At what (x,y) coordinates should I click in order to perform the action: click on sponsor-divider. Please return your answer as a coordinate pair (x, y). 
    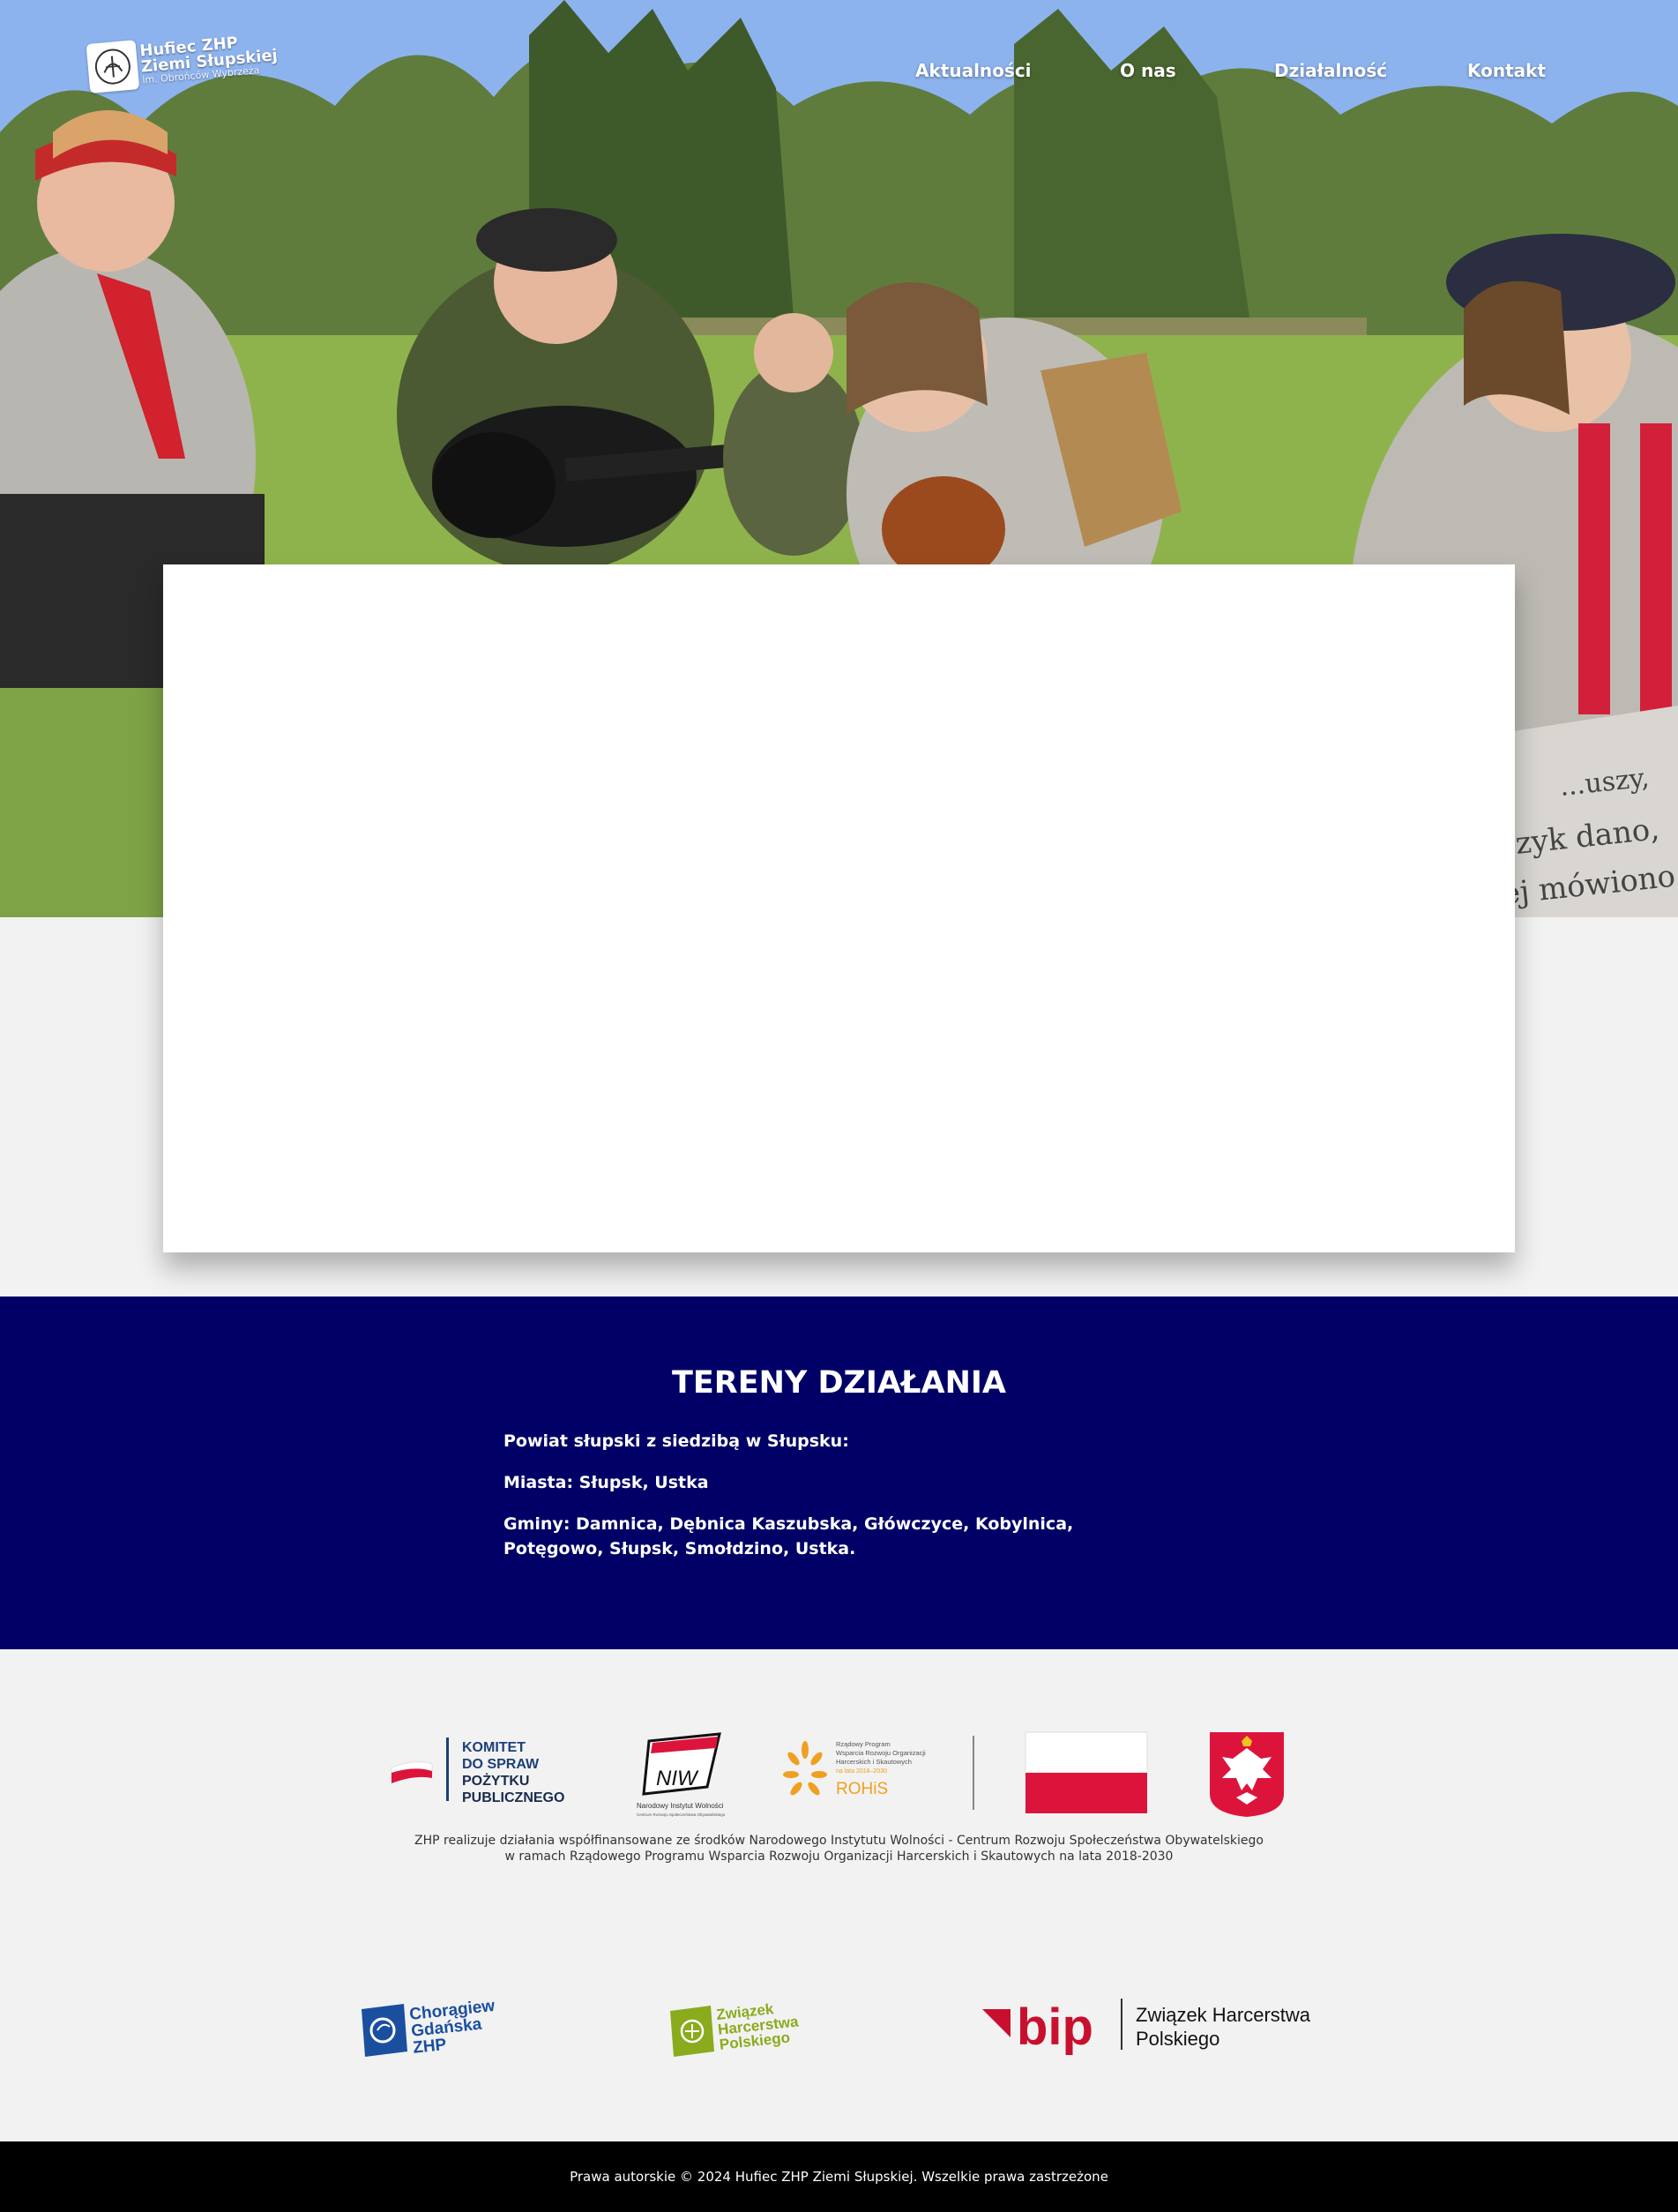
    Looking at the image, I should click on (973, 1773).